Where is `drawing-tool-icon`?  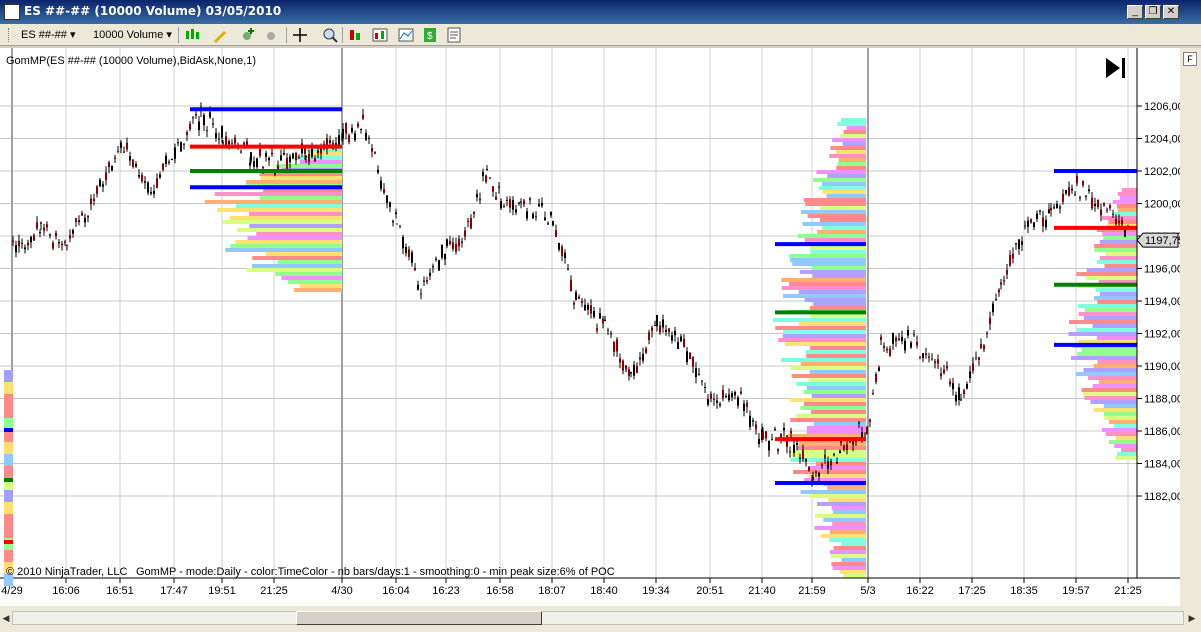
drawing-tool-icon is located at coordinates (220, 35).